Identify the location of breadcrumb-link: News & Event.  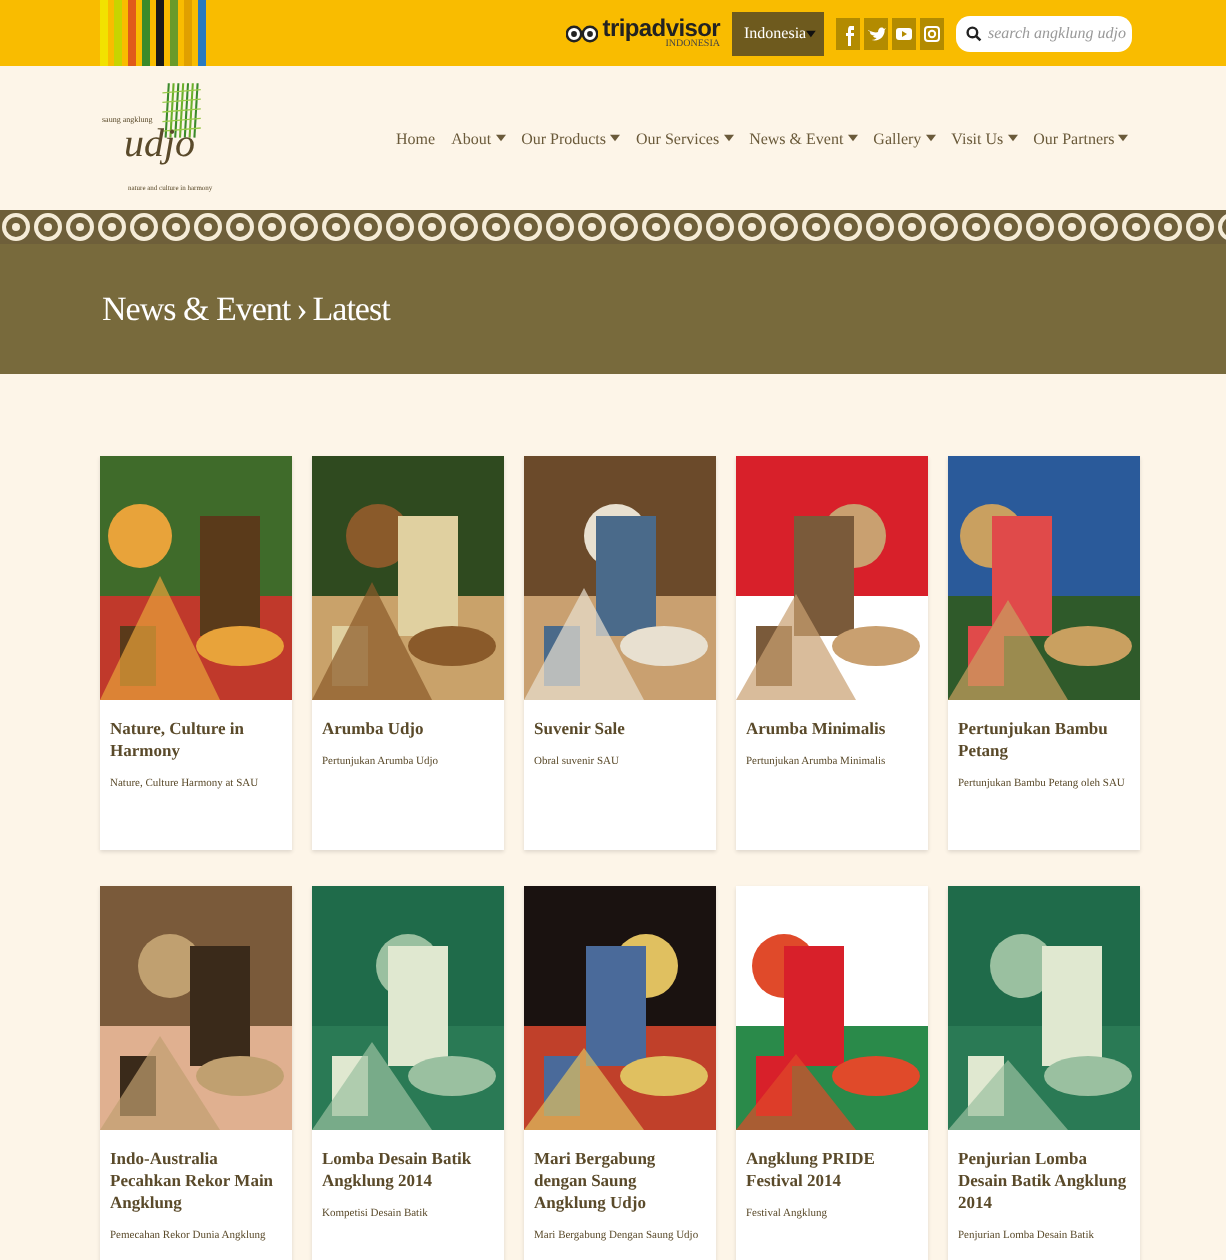
(196, 309).